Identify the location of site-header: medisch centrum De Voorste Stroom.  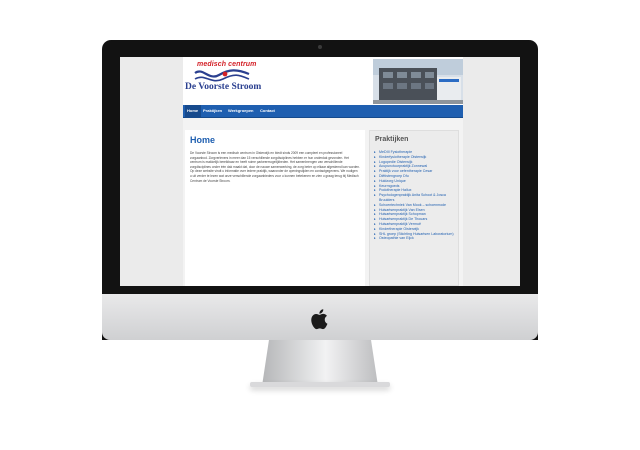
(323, 81).